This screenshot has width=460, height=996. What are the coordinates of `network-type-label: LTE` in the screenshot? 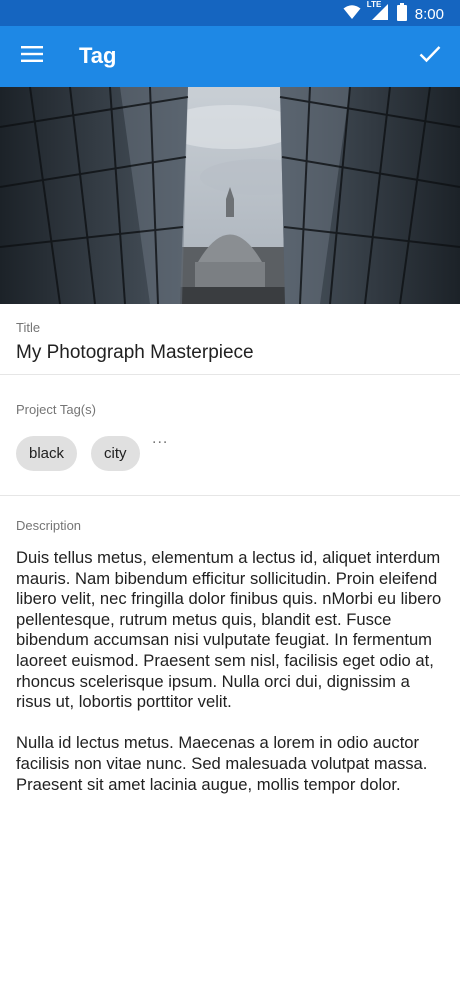 It's located at (374, 4).